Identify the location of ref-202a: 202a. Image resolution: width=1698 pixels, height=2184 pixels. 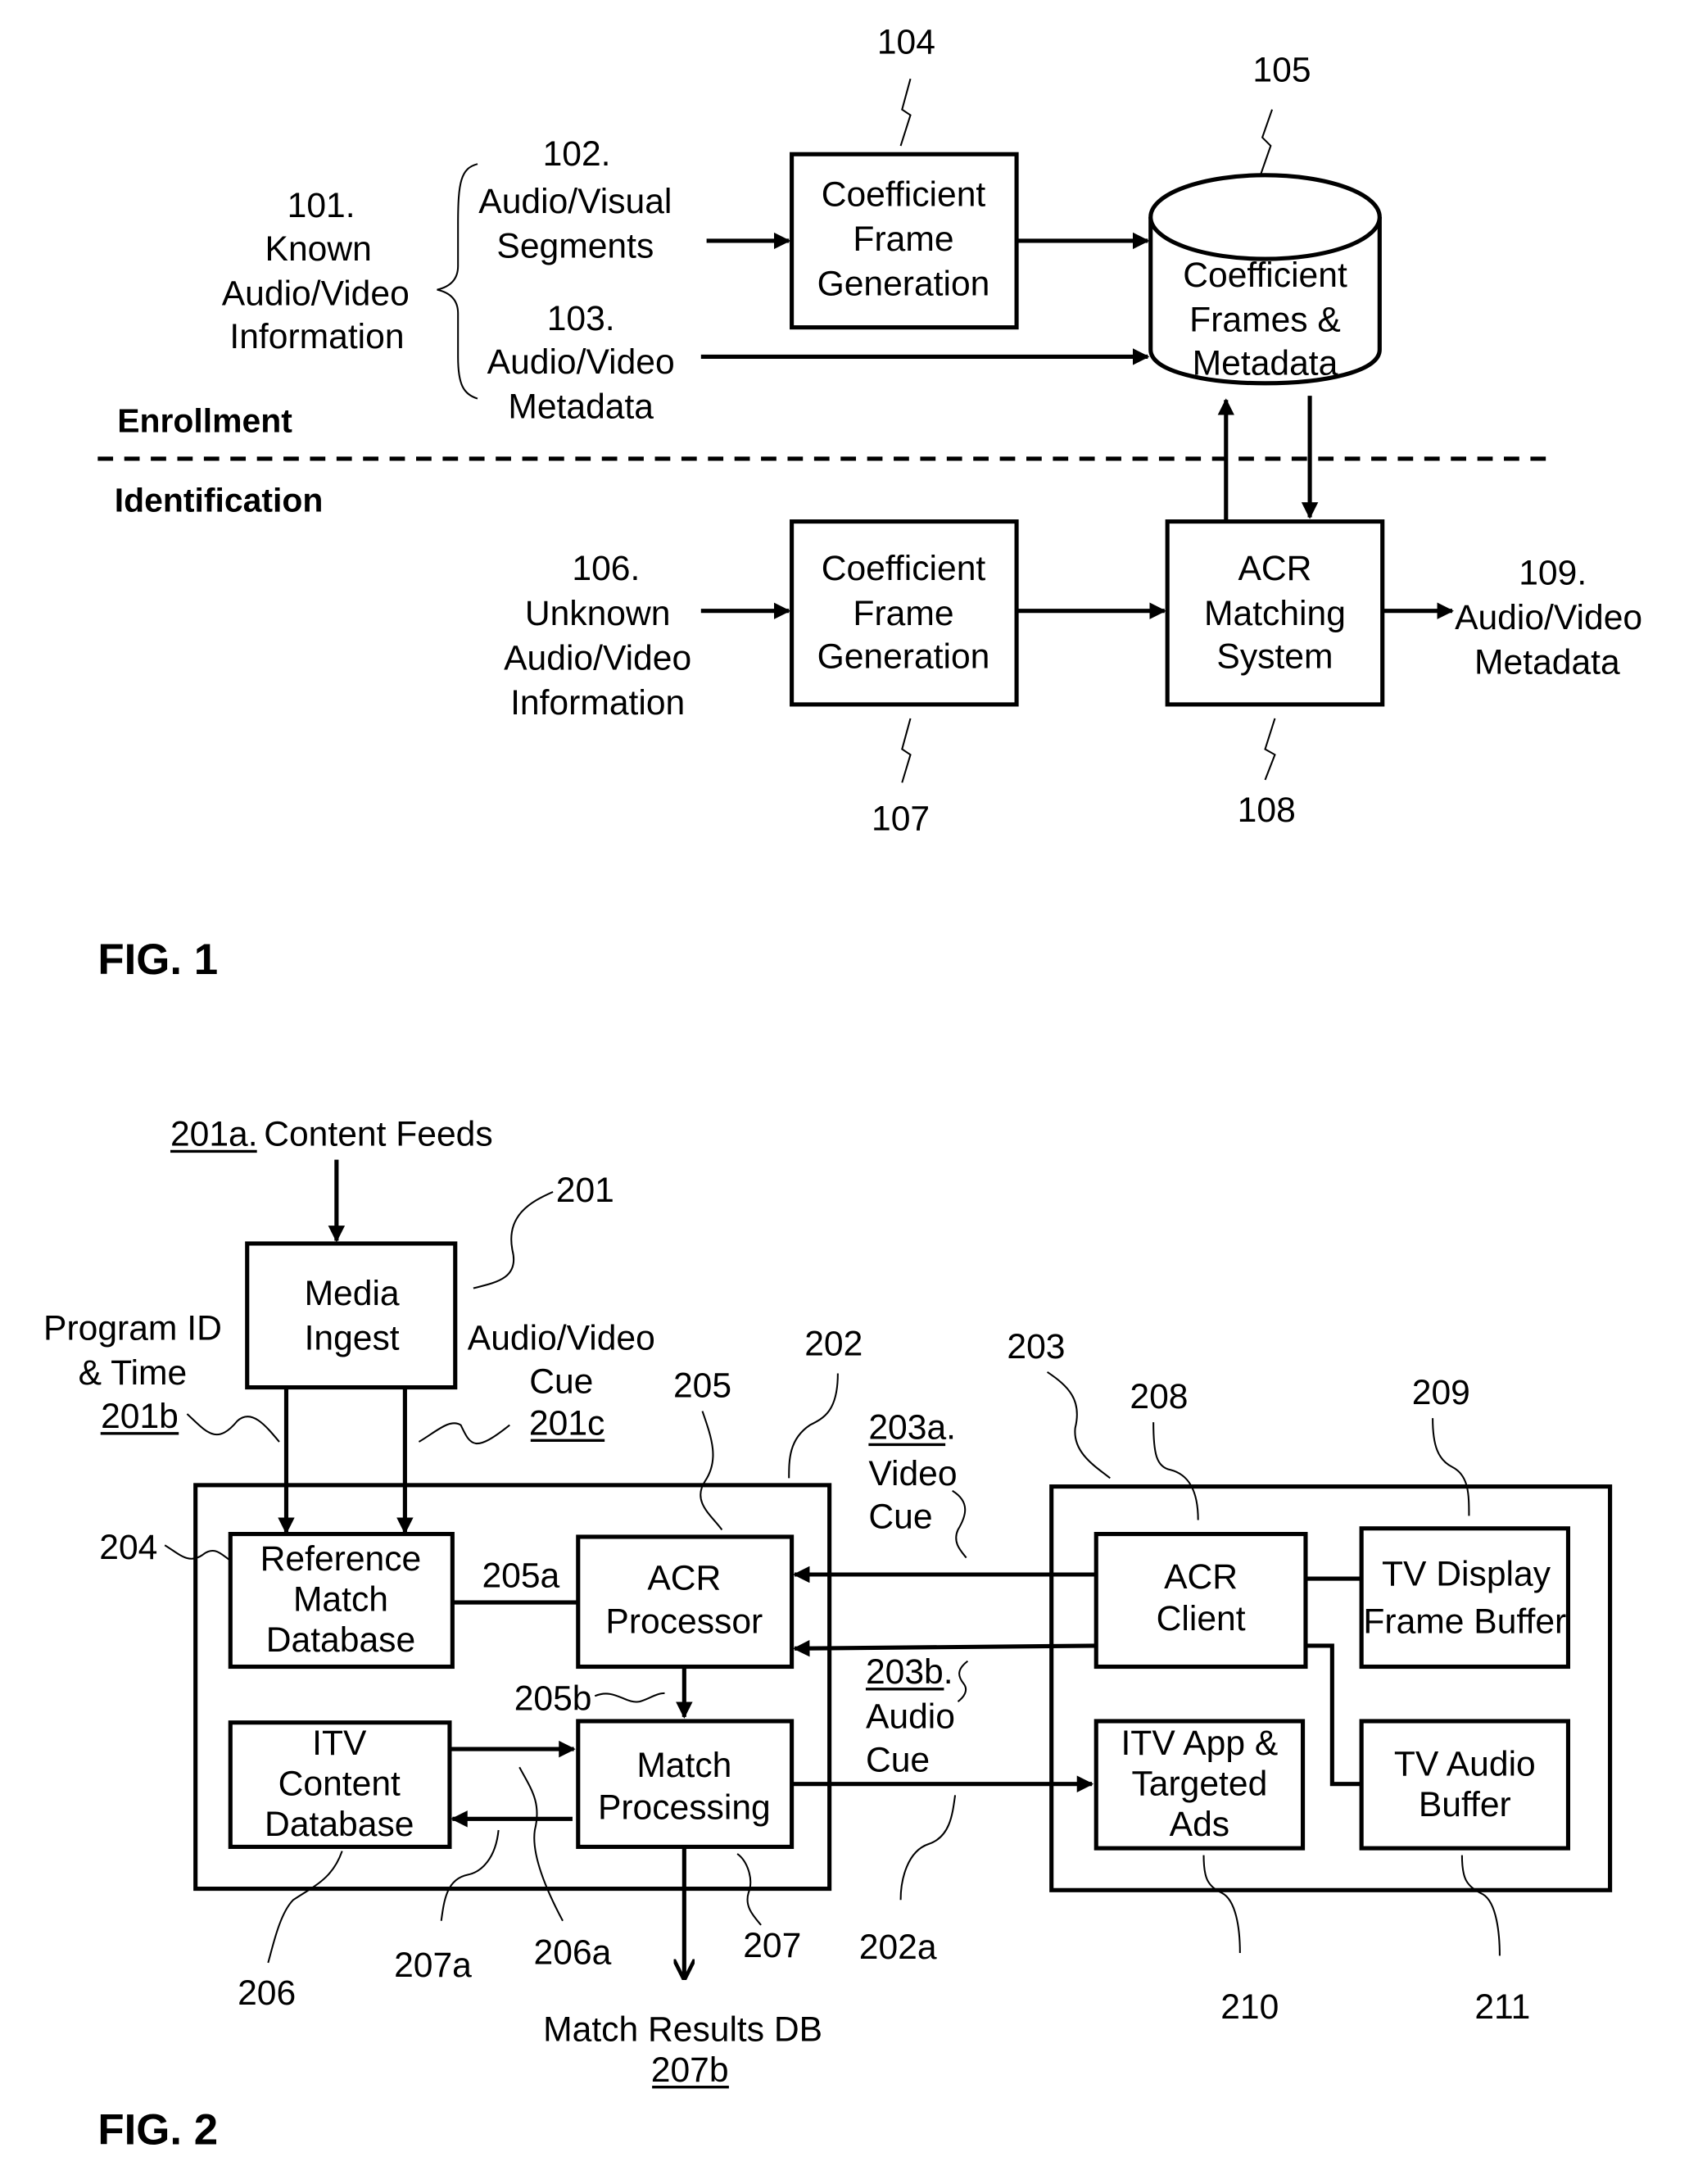
(898, 1947).